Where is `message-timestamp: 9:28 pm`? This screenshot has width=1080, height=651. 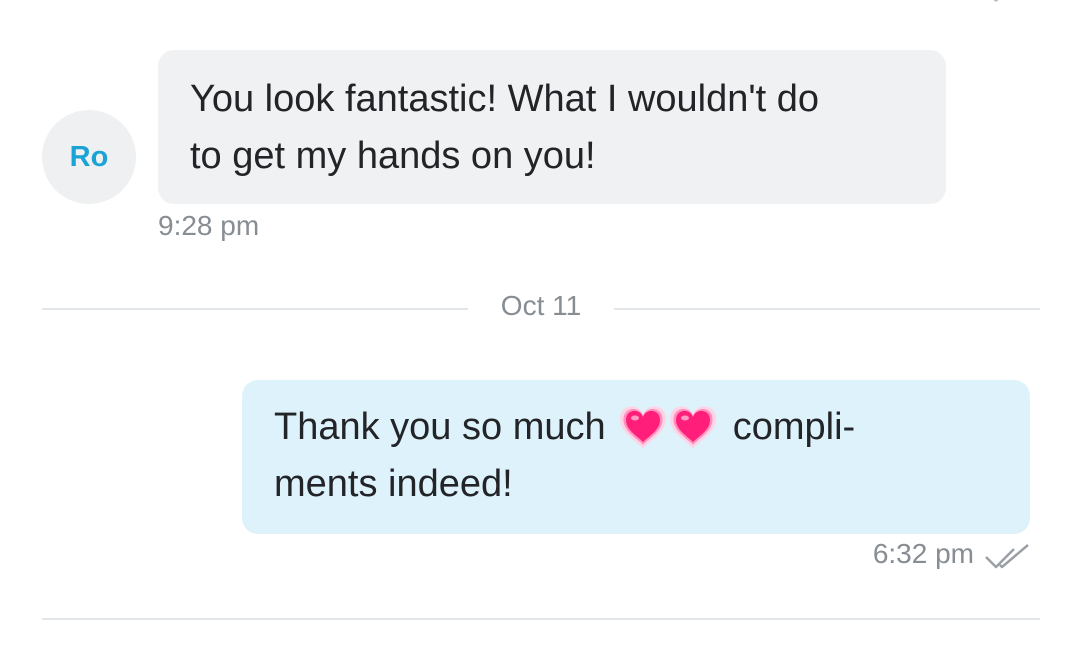
message-timestamp: 9:28 pm is located at coordinates (209, 225).